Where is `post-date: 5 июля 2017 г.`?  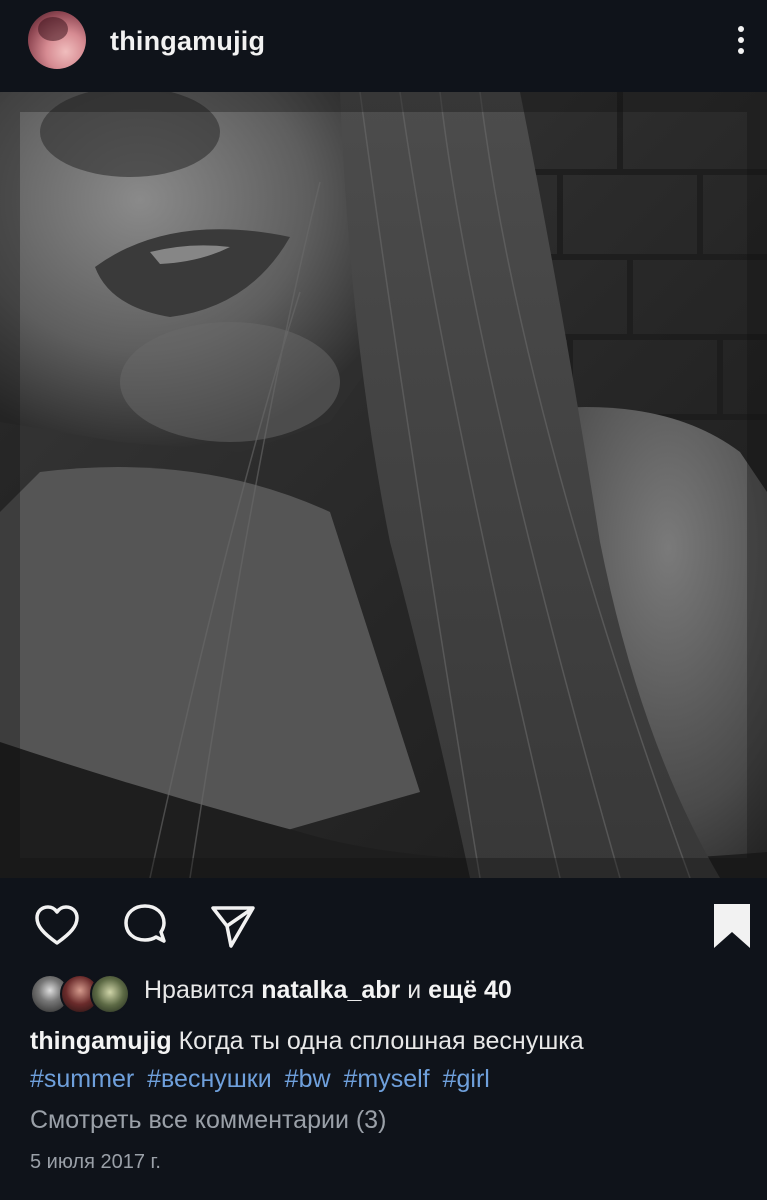
post-date: 5 июля 2017 г. is located at coordinates (95, 1162).